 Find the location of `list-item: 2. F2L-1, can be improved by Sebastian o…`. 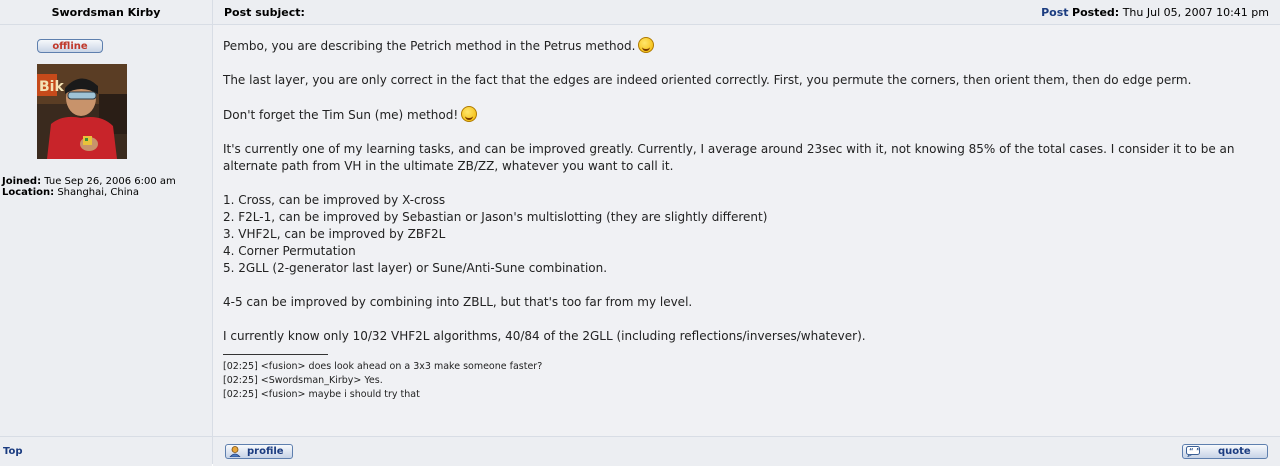

list-item: 2. F2L-1, can be improved by Sebastian o… is located at coordinates (495, 217).